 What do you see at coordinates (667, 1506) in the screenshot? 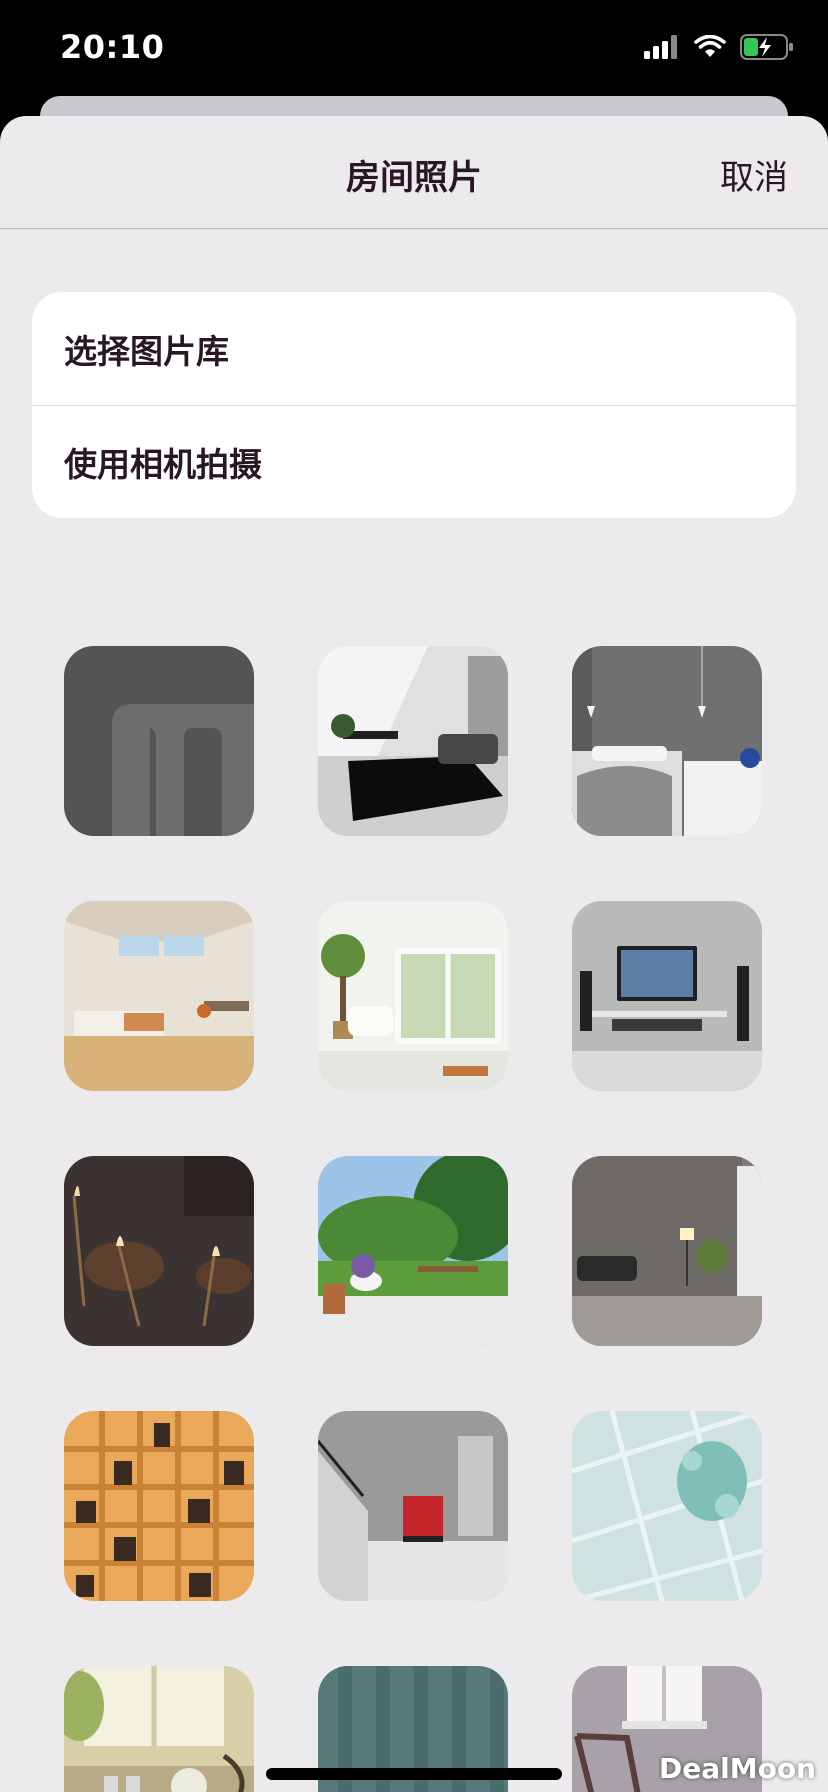
I see `photo-tile-glass-tiles` at bounding box center [667, 1506].